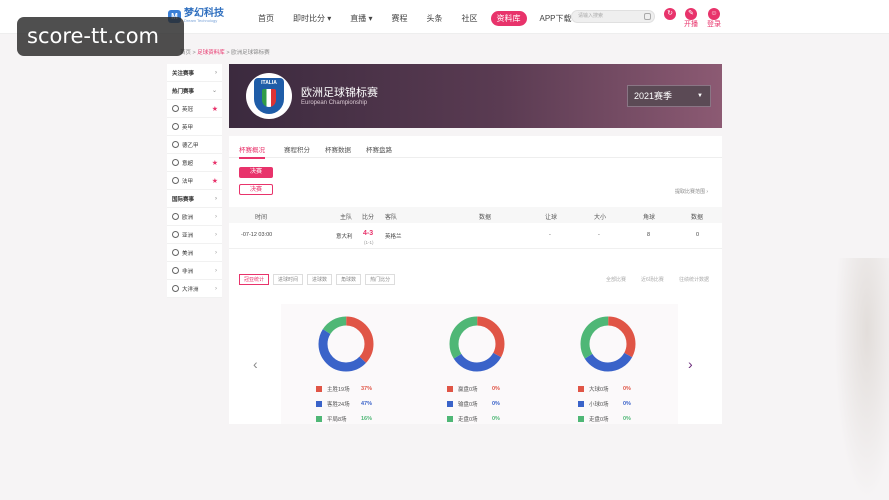 The width and height of the screenshot is (889, 500). What do you see at coordinates (551, 218) in the screenshot?
I see `col-handicap: 让球` at bounding box center [551, 218].